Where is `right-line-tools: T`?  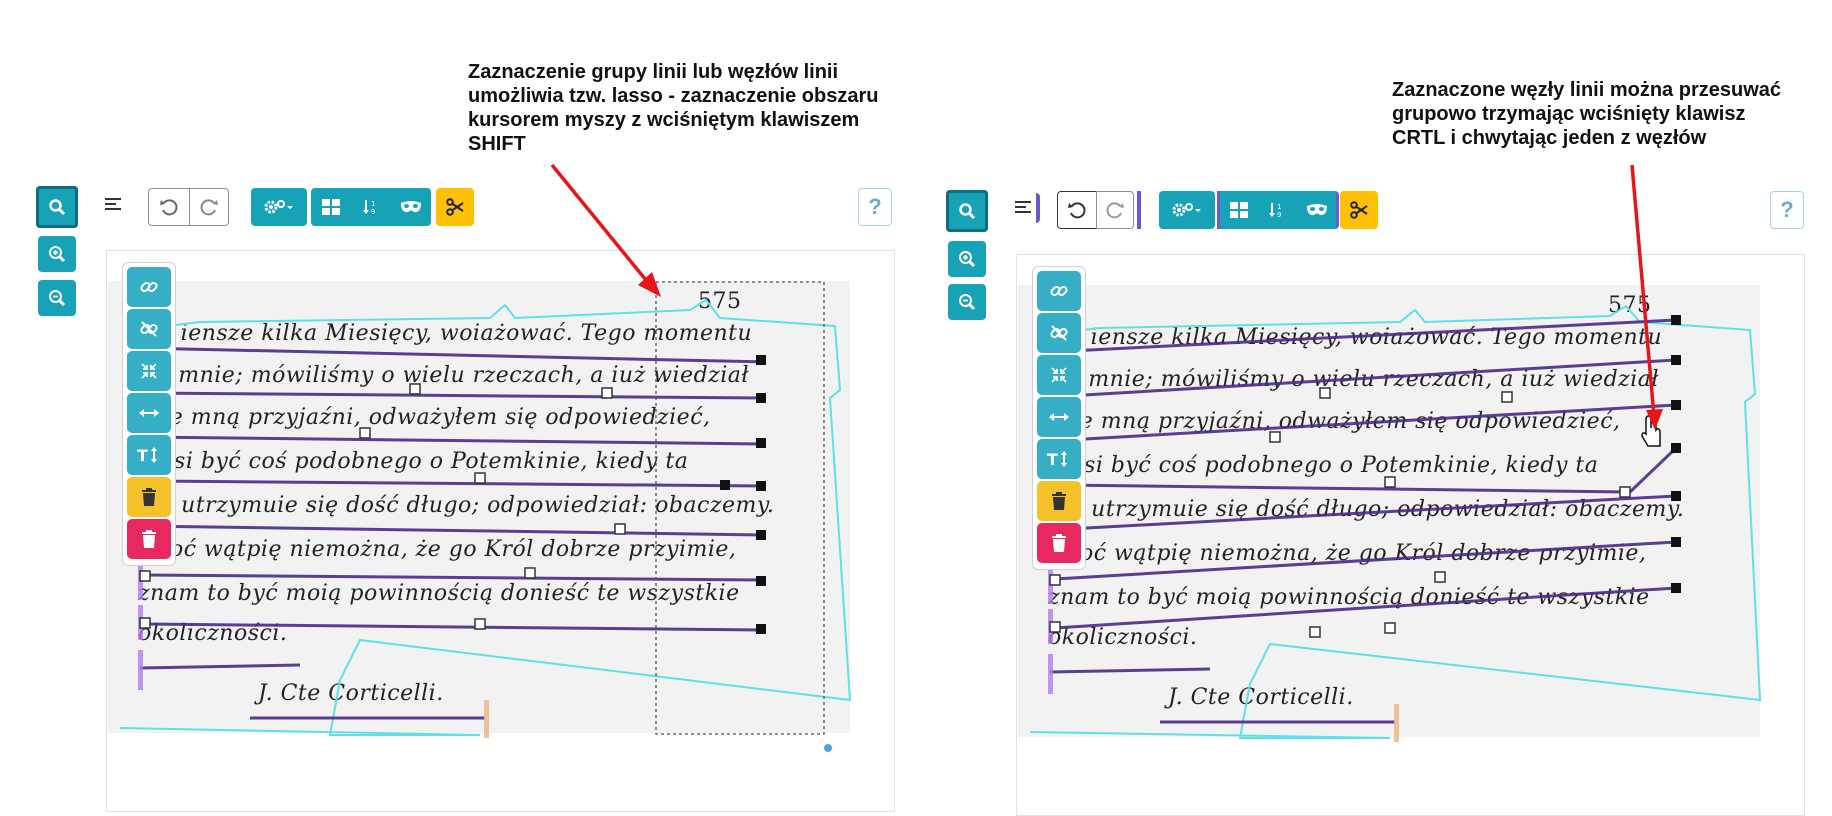
right-line-tools: T is located at coordinates (1059, 418).